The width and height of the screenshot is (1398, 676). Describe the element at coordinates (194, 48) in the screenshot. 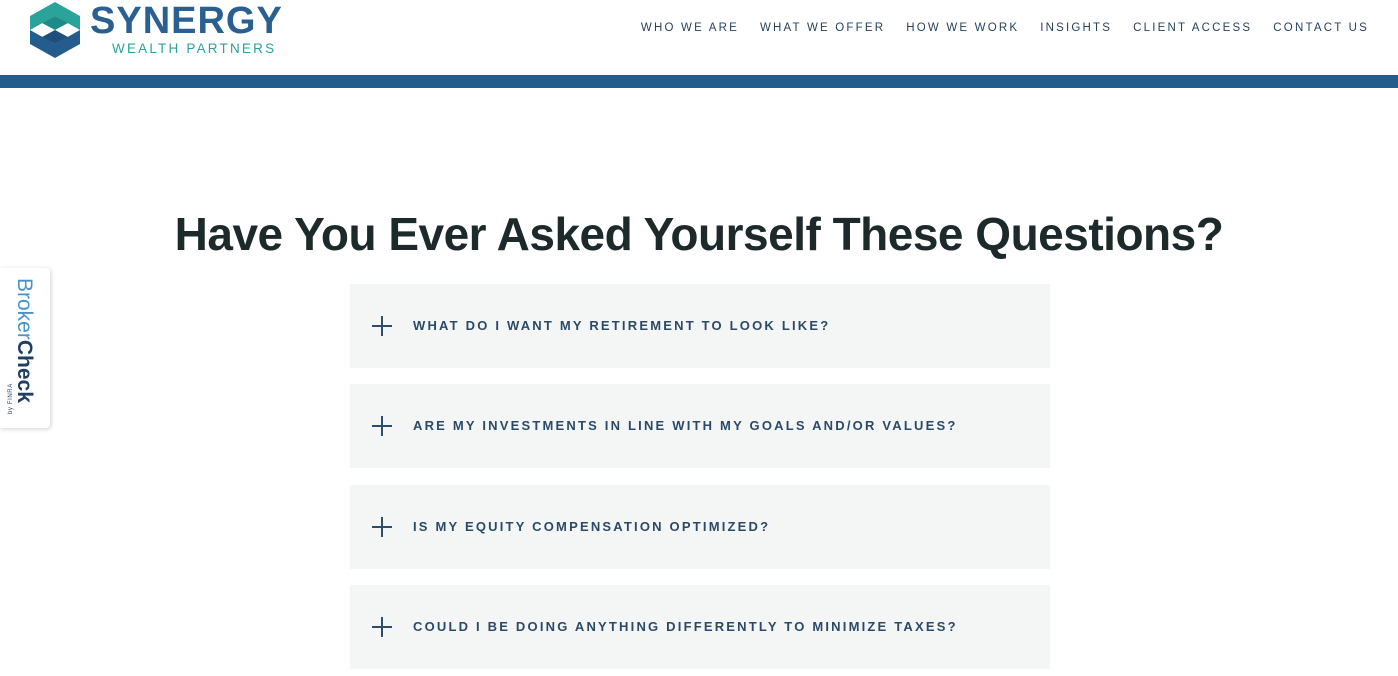

I see `brand-tagline: WEALTH PARTNERS` at that location.